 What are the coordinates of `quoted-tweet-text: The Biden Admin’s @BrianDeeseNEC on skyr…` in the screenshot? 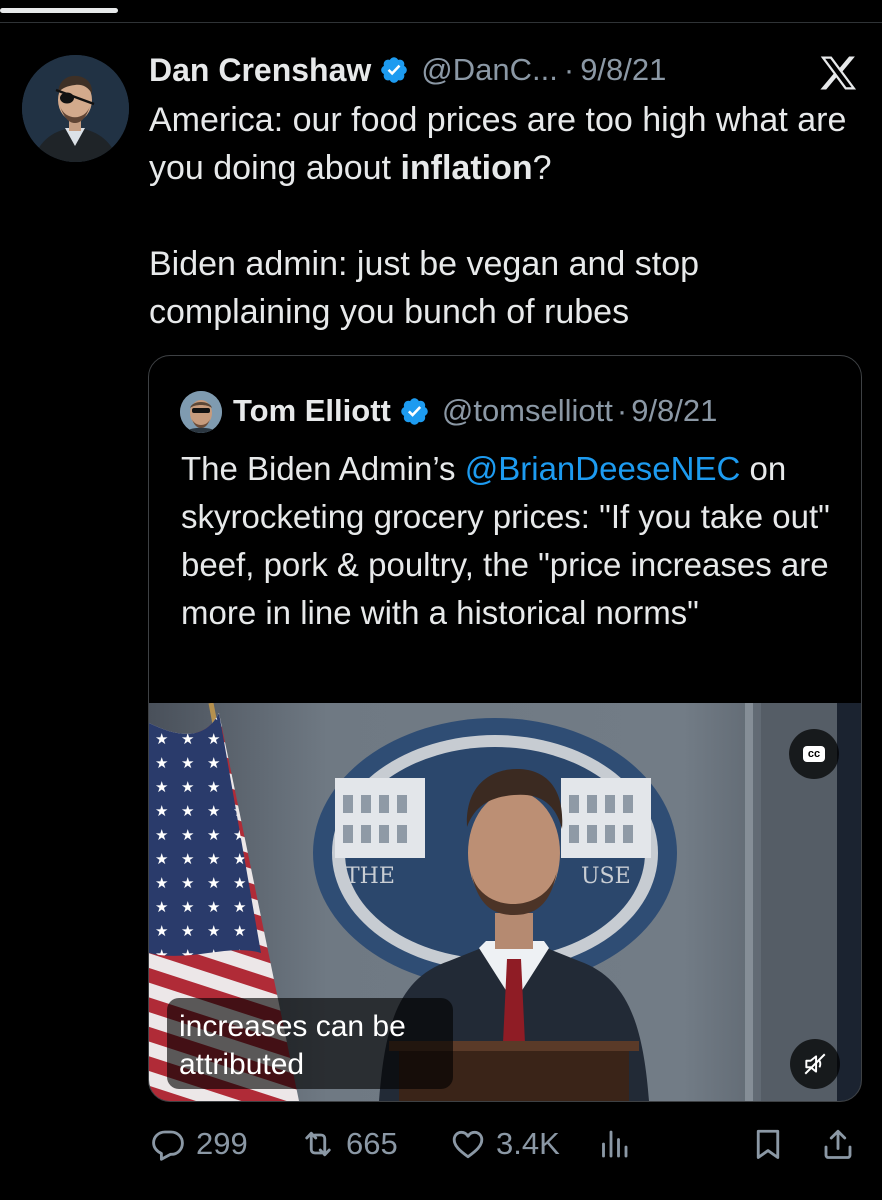 It's located at (505, 540).